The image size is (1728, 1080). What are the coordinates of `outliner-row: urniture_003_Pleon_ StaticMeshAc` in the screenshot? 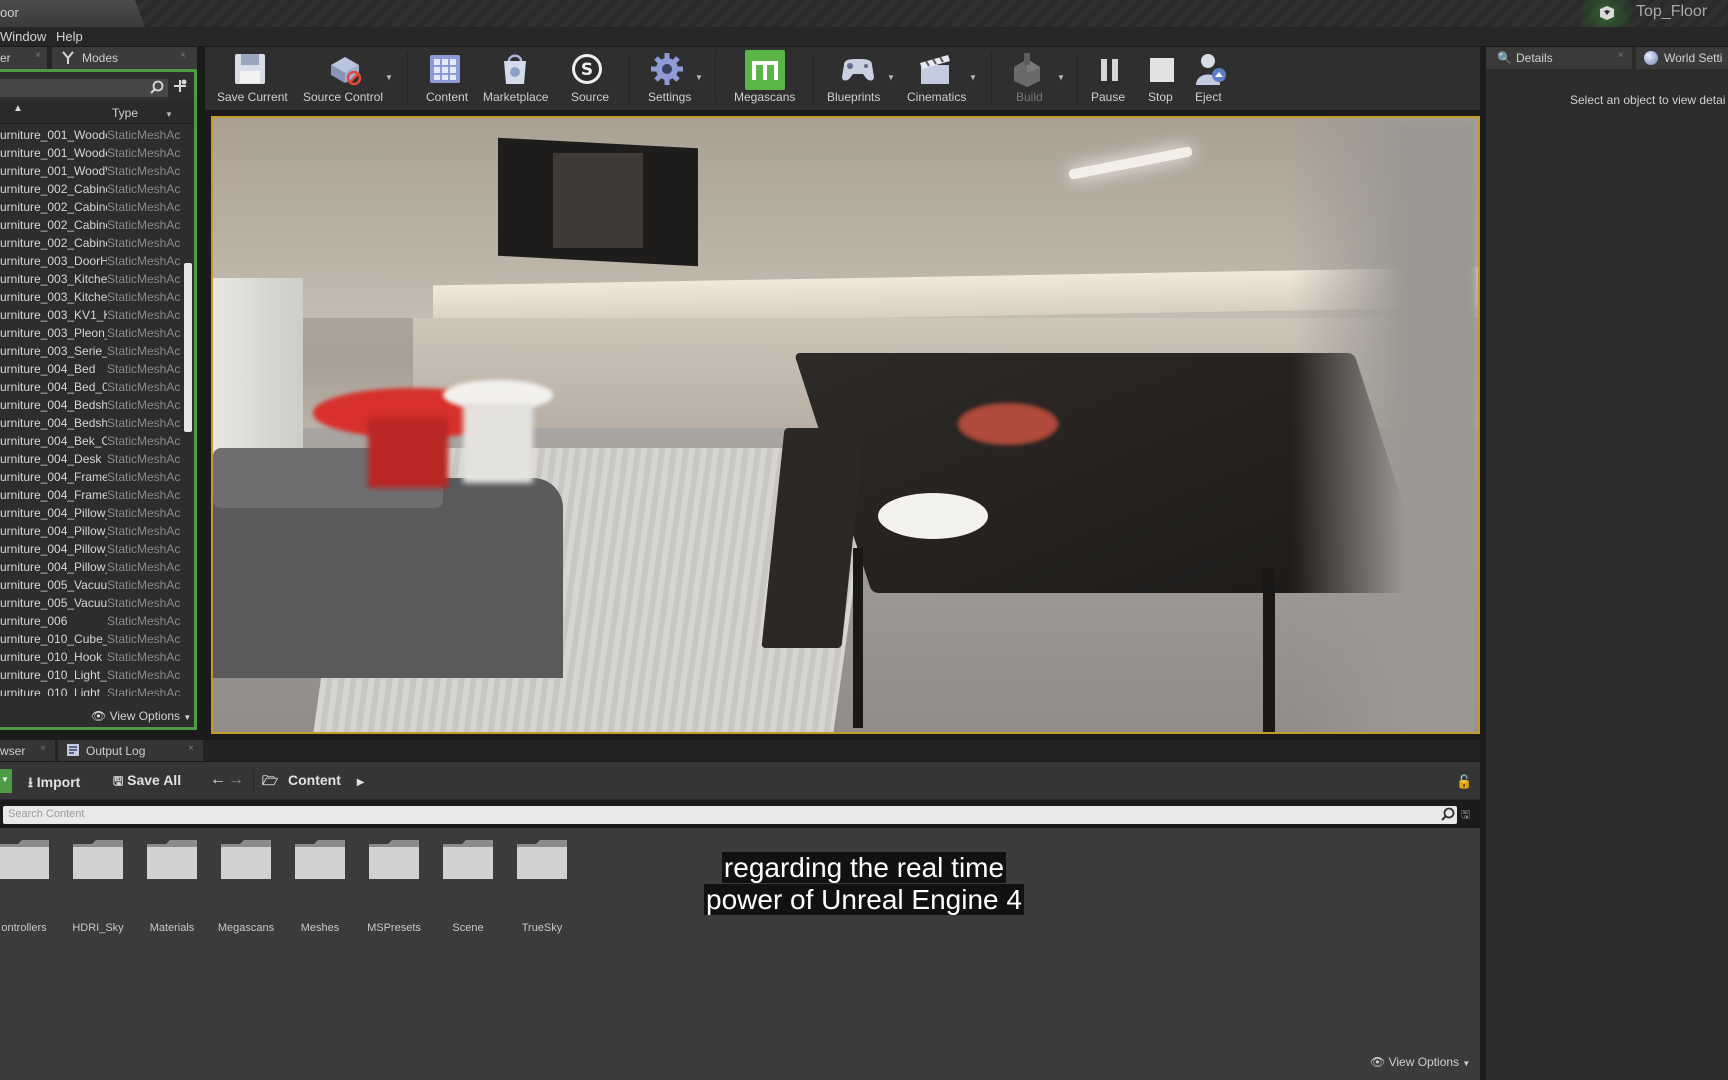 It's located at (90, 333).